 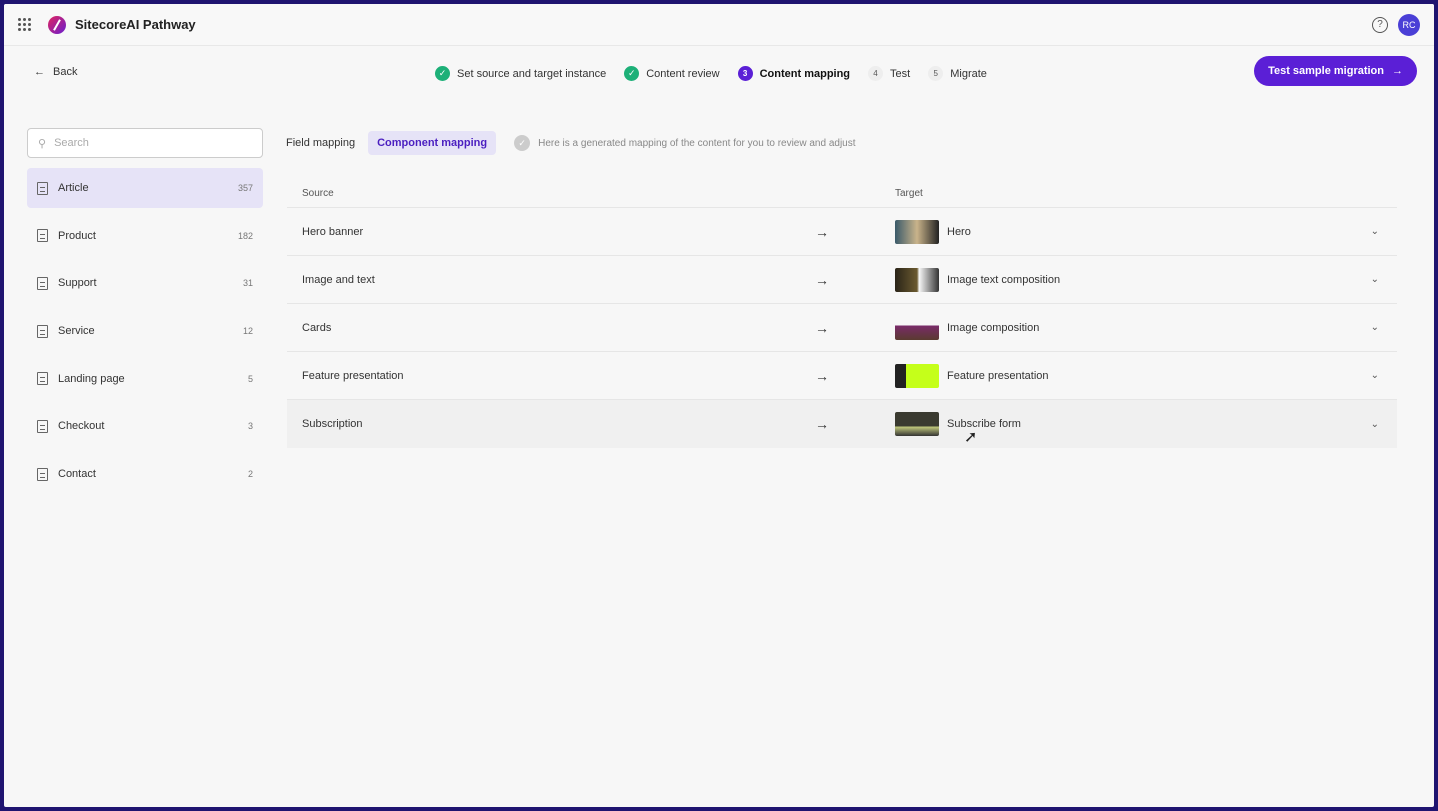 What do you see at coordinates (25, 24) in the screenshot?
I see `app-switcher-icon` at bounding box center [25, 24].